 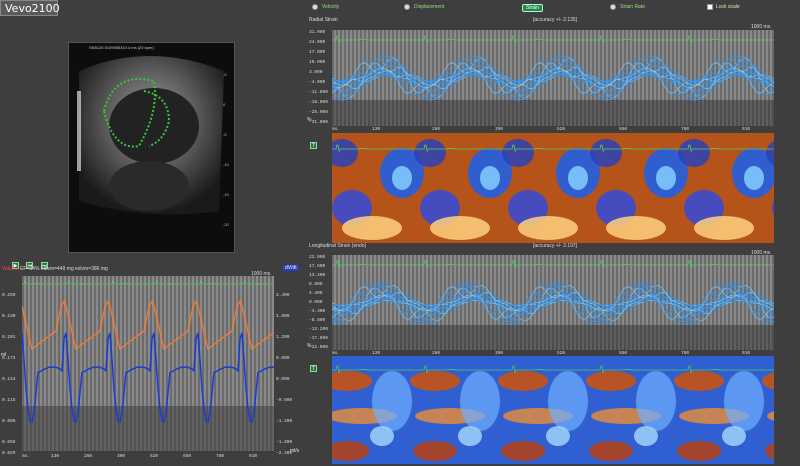 What do you see at coordinates (151, 151) in the screenshot?
I see `bmode-image: -5 0 -5 -10 -15 -20` at bounding box center [151, 151].